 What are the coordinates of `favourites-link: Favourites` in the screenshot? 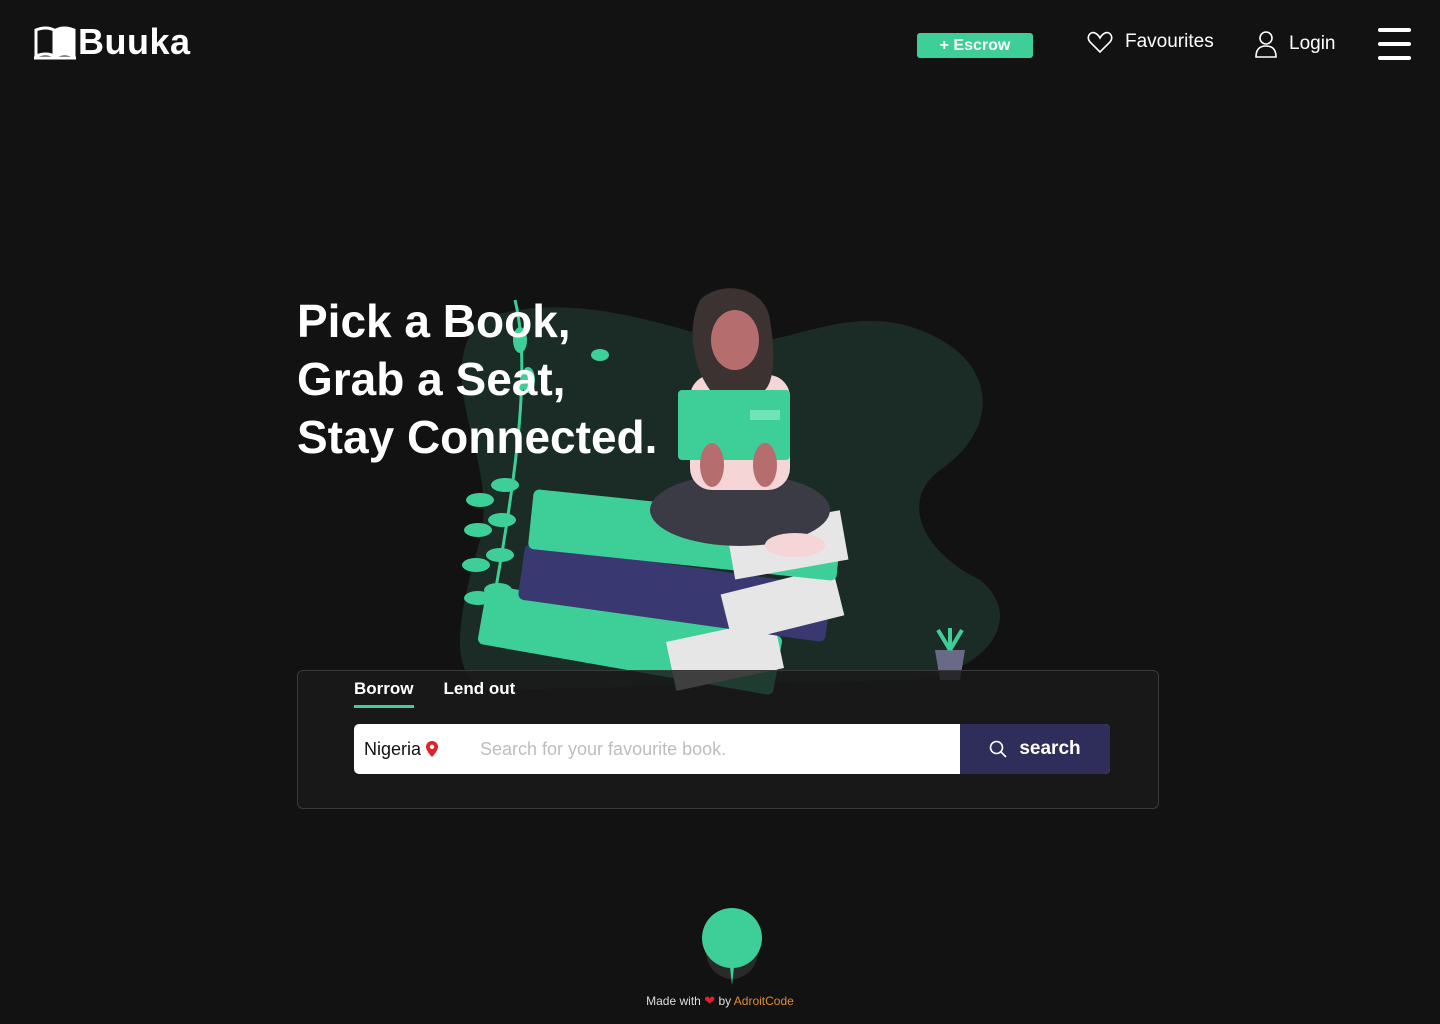 It's located at (1150, 42).